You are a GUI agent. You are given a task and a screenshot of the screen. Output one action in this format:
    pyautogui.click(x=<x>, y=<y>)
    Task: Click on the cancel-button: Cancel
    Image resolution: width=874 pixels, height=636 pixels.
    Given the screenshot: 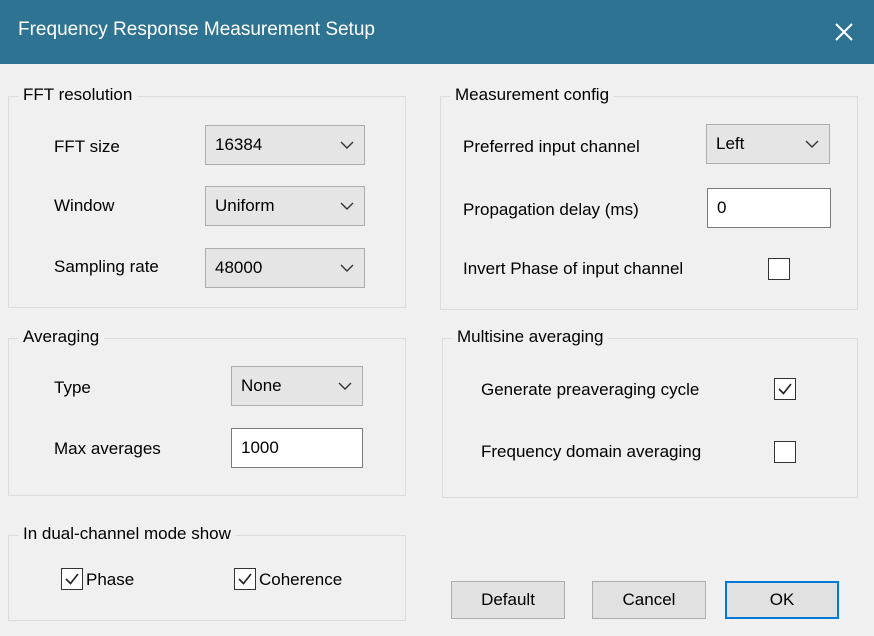 What is the action you would take?
    pyautogui.click(x=649, y=600)
    